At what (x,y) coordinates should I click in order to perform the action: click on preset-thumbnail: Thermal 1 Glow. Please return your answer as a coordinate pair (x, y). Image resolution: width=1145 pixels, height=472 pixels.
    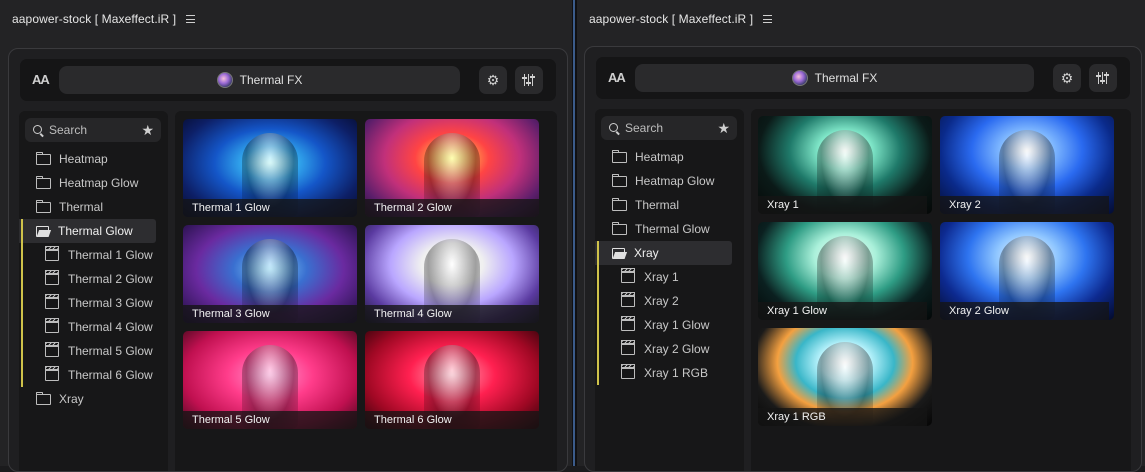
    Looking at the image, I should click on (270, 168).